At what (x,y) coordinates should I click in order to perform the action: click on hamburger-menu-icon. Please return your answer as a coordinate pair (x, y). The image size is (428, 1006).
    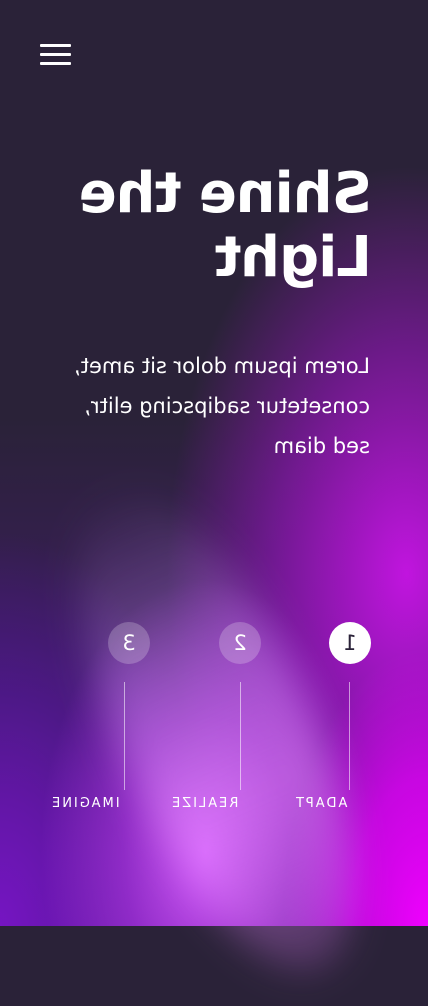
    Looking at the image, I should click on (56, 55).